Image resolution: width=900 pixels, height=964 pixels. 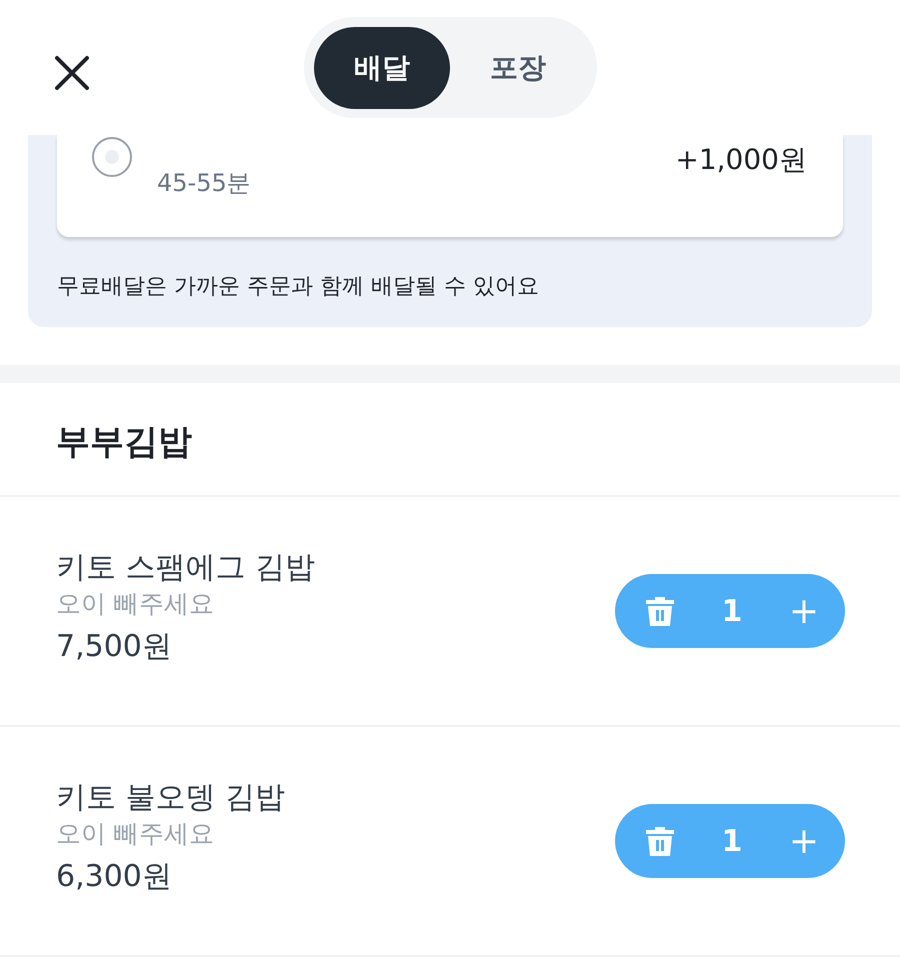 I want to click on tab: 포장, so click(x=518, y=67).